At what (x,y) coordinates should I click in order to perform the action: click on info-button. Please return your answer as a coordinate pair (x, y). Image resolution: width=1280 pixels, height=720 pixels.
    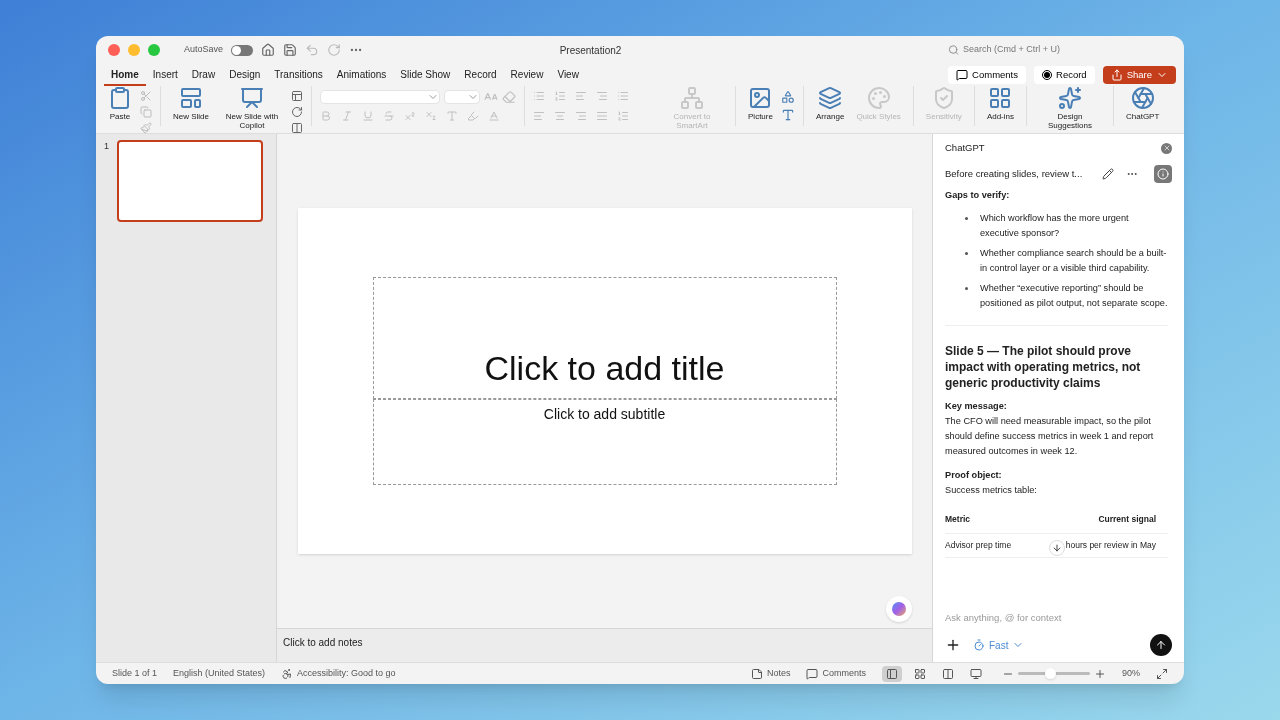
    Looking at the image, I should click on (1163, 174).